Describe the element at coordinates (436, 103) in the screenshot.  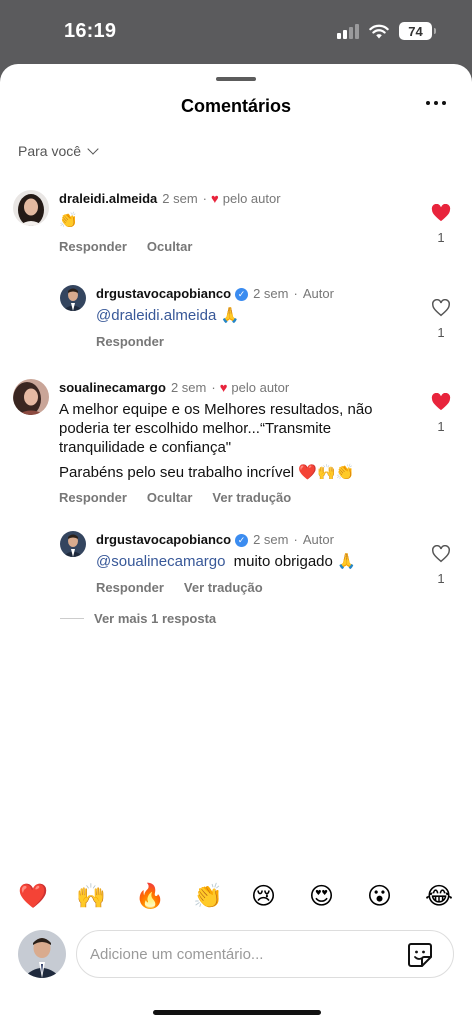
I see `more-options-button` at that location.